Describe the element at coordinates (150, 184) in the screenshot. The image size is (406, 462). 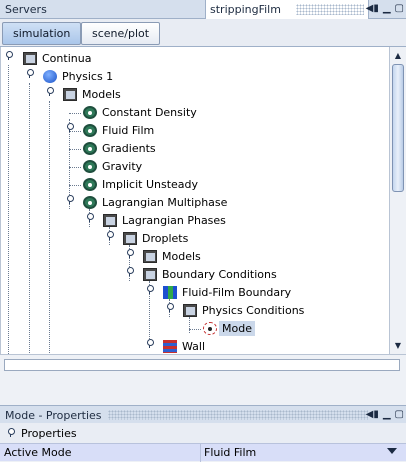
I see `tree-node-label: Implicit Unsteady` at that location.